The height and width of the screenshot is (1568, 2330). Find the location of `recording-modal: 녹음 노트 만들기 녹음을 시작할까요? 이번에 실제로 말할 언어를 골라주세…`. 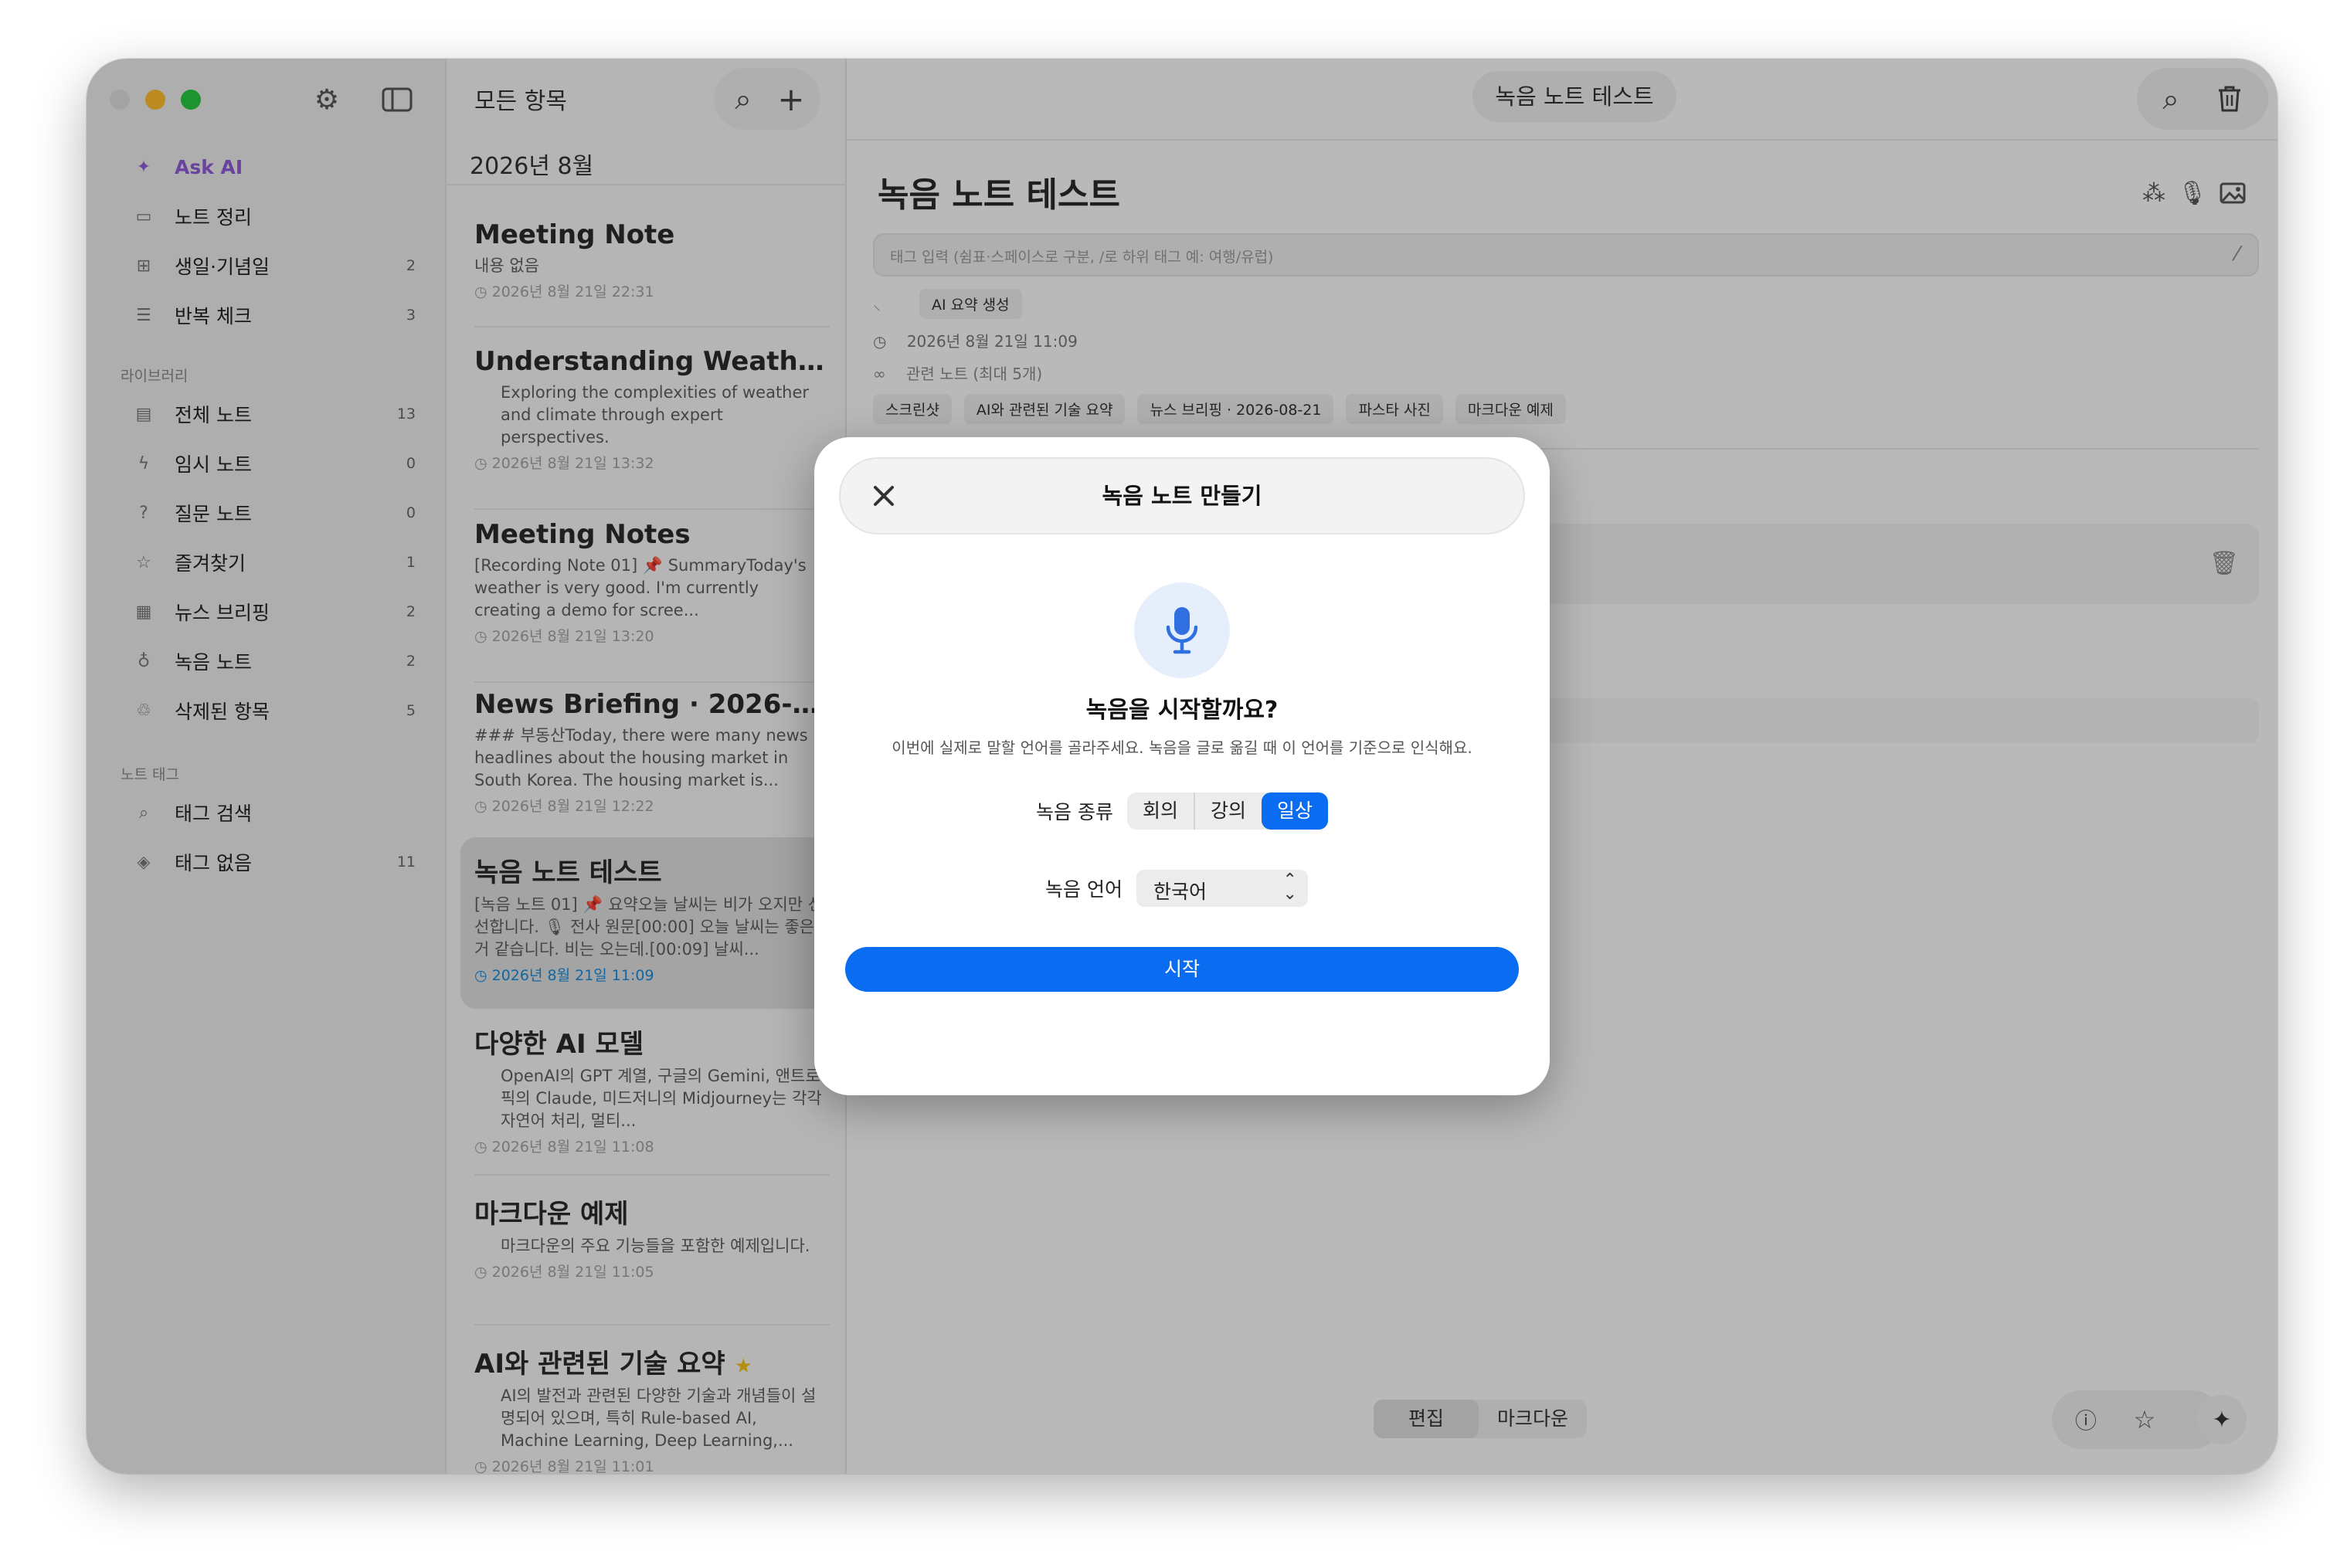

recording-modal: 녹음 노트 만들기 녹음을 시작할까요? 이번에 실제로 말할 언어를 골라주세… is located at coordinates (1182, 766).